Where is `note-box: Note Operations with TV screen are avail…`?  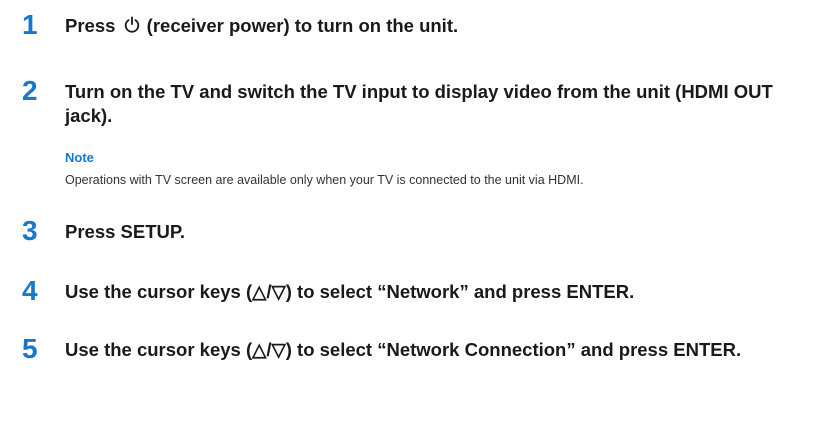
note-box: Note Operations with TV screen are avail… is located at coordinates (437, 169).